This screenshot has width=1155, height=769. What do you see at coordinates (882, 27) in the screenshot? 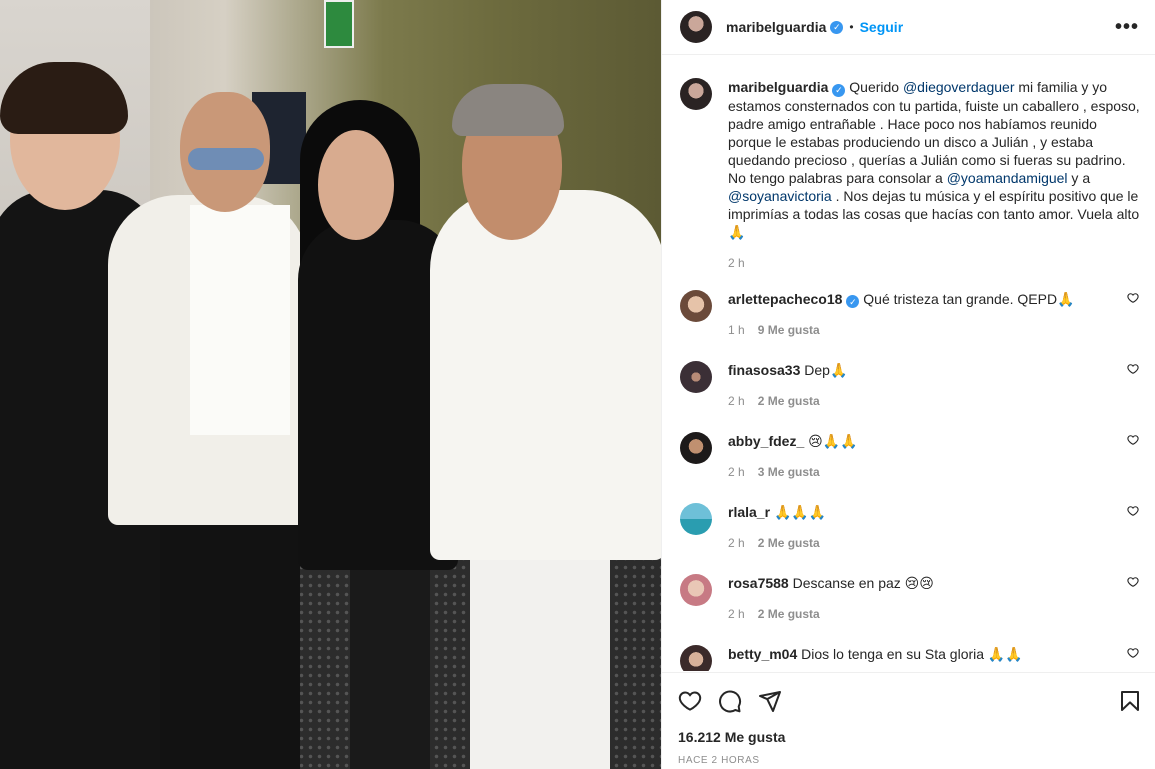
I see `follow-button: Seguir` at bounding box center [882, 27].